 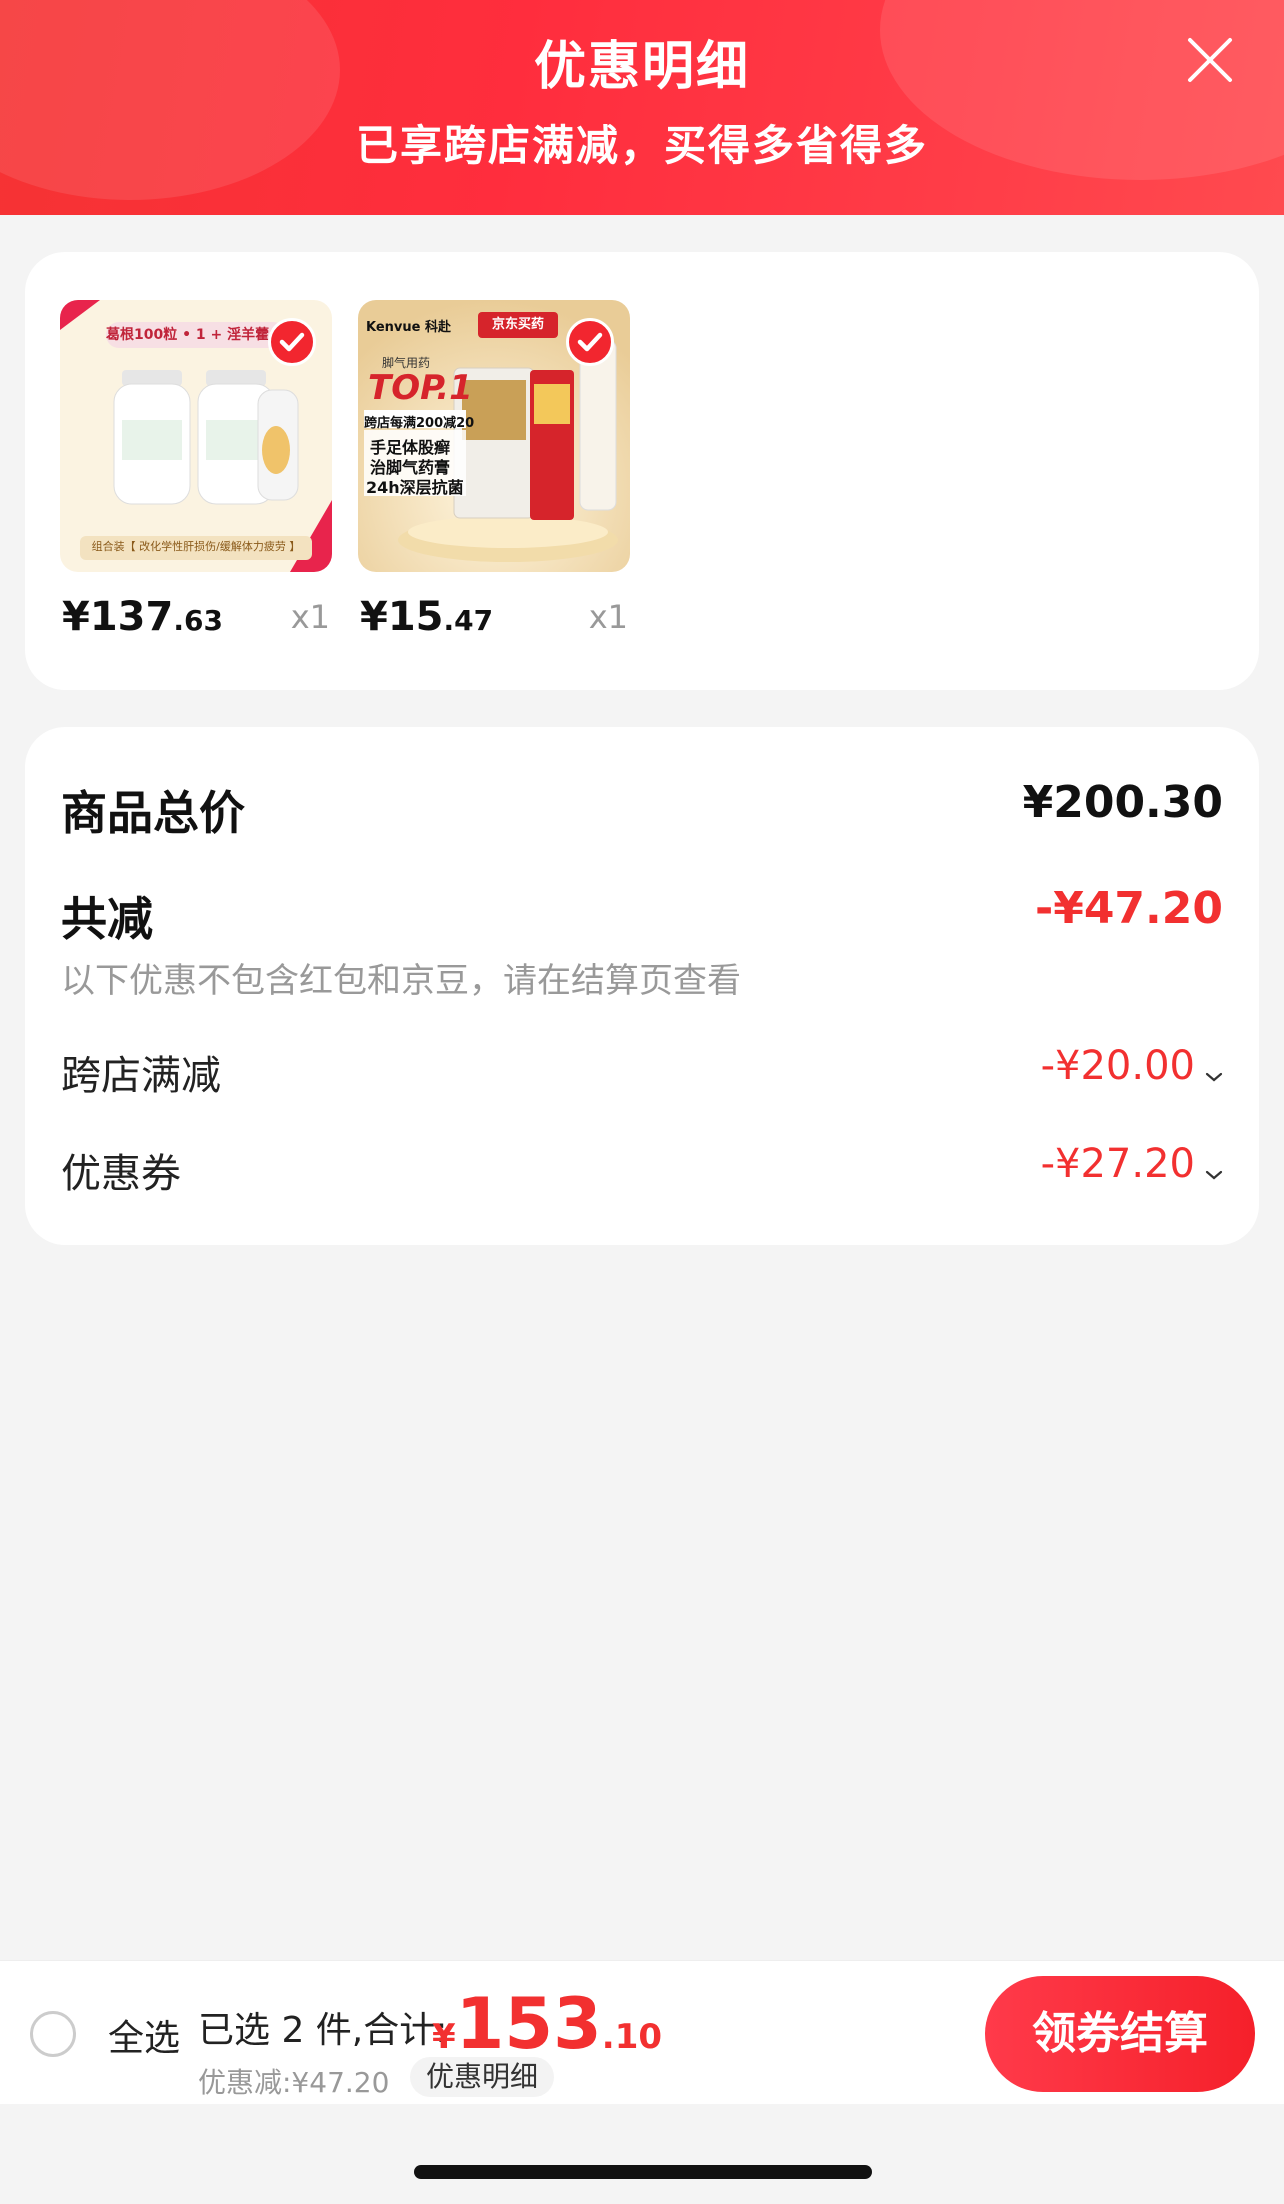 I want to click on total-price-value: ¥200.30, so click(x=1122, y=802).